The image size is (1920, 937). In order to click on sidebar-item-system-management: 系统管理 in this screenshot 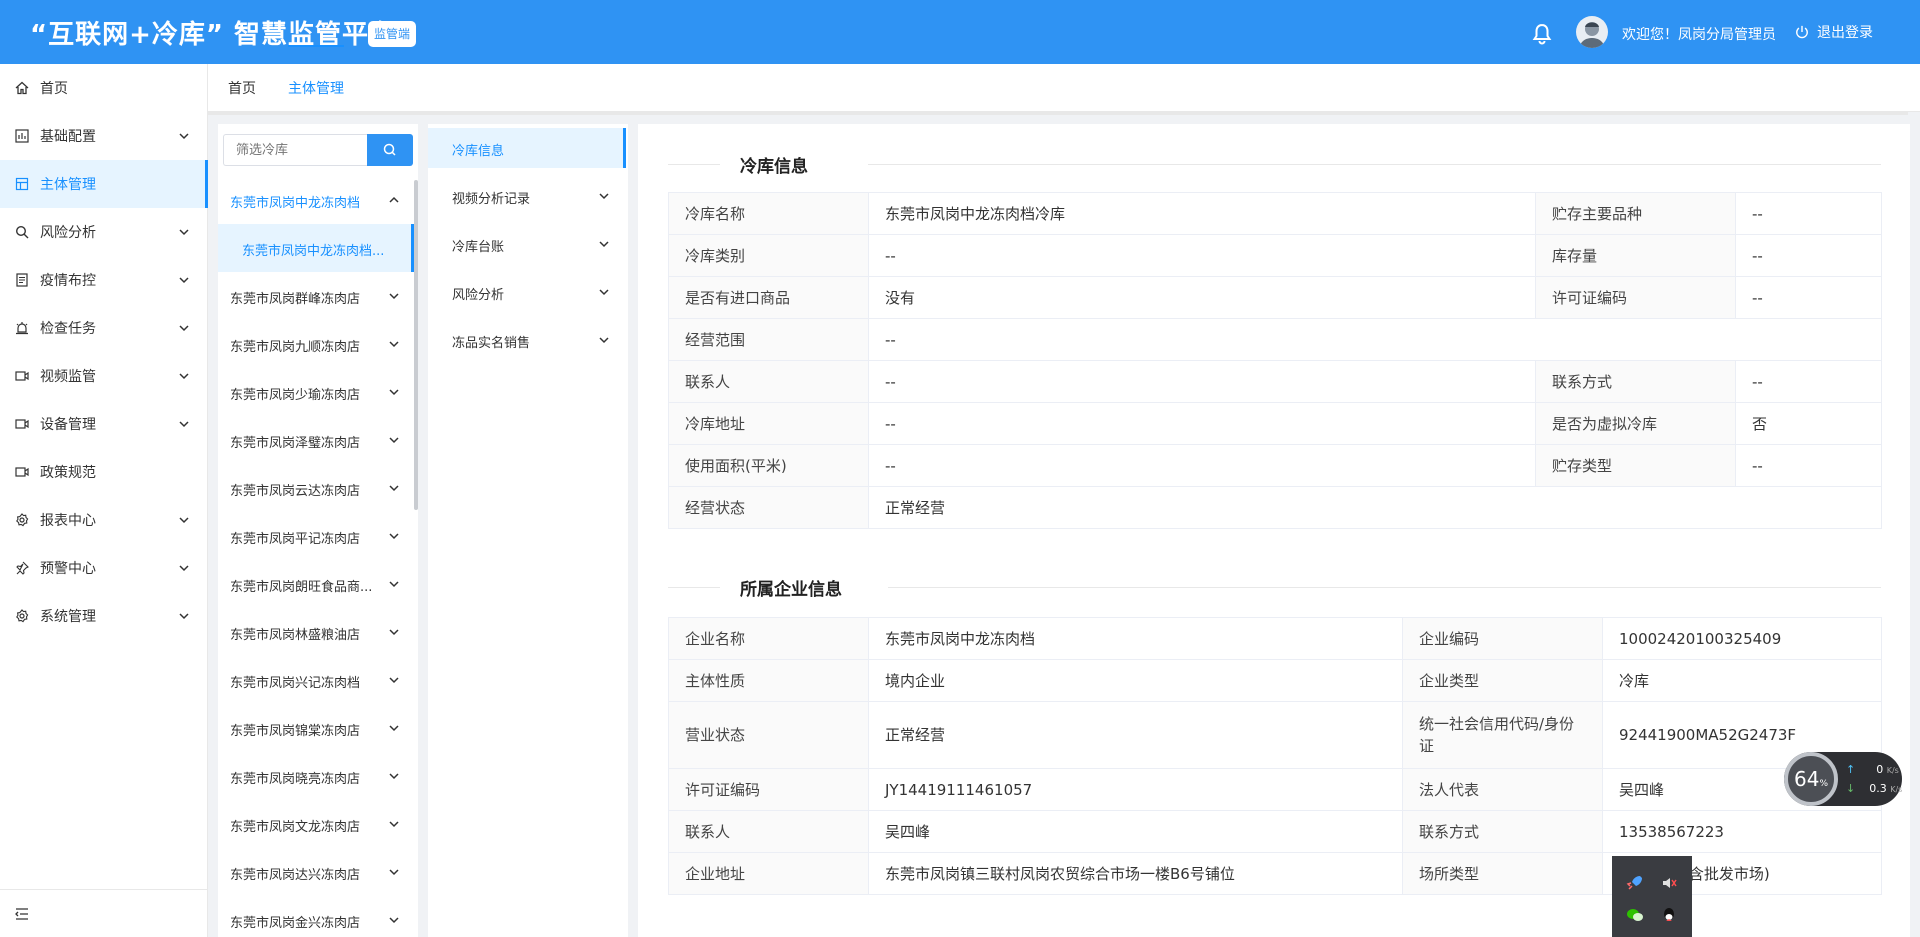, I will do `click(104, 616)`.